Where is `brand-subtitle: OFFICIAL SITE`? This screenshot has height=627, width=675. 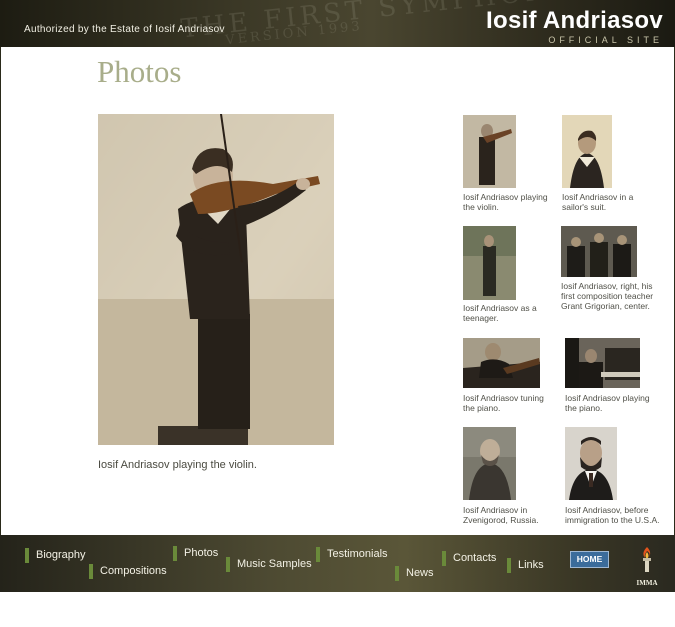 brand-subtitle: OFFICIAL SITE is located at coordinates (605, 40).